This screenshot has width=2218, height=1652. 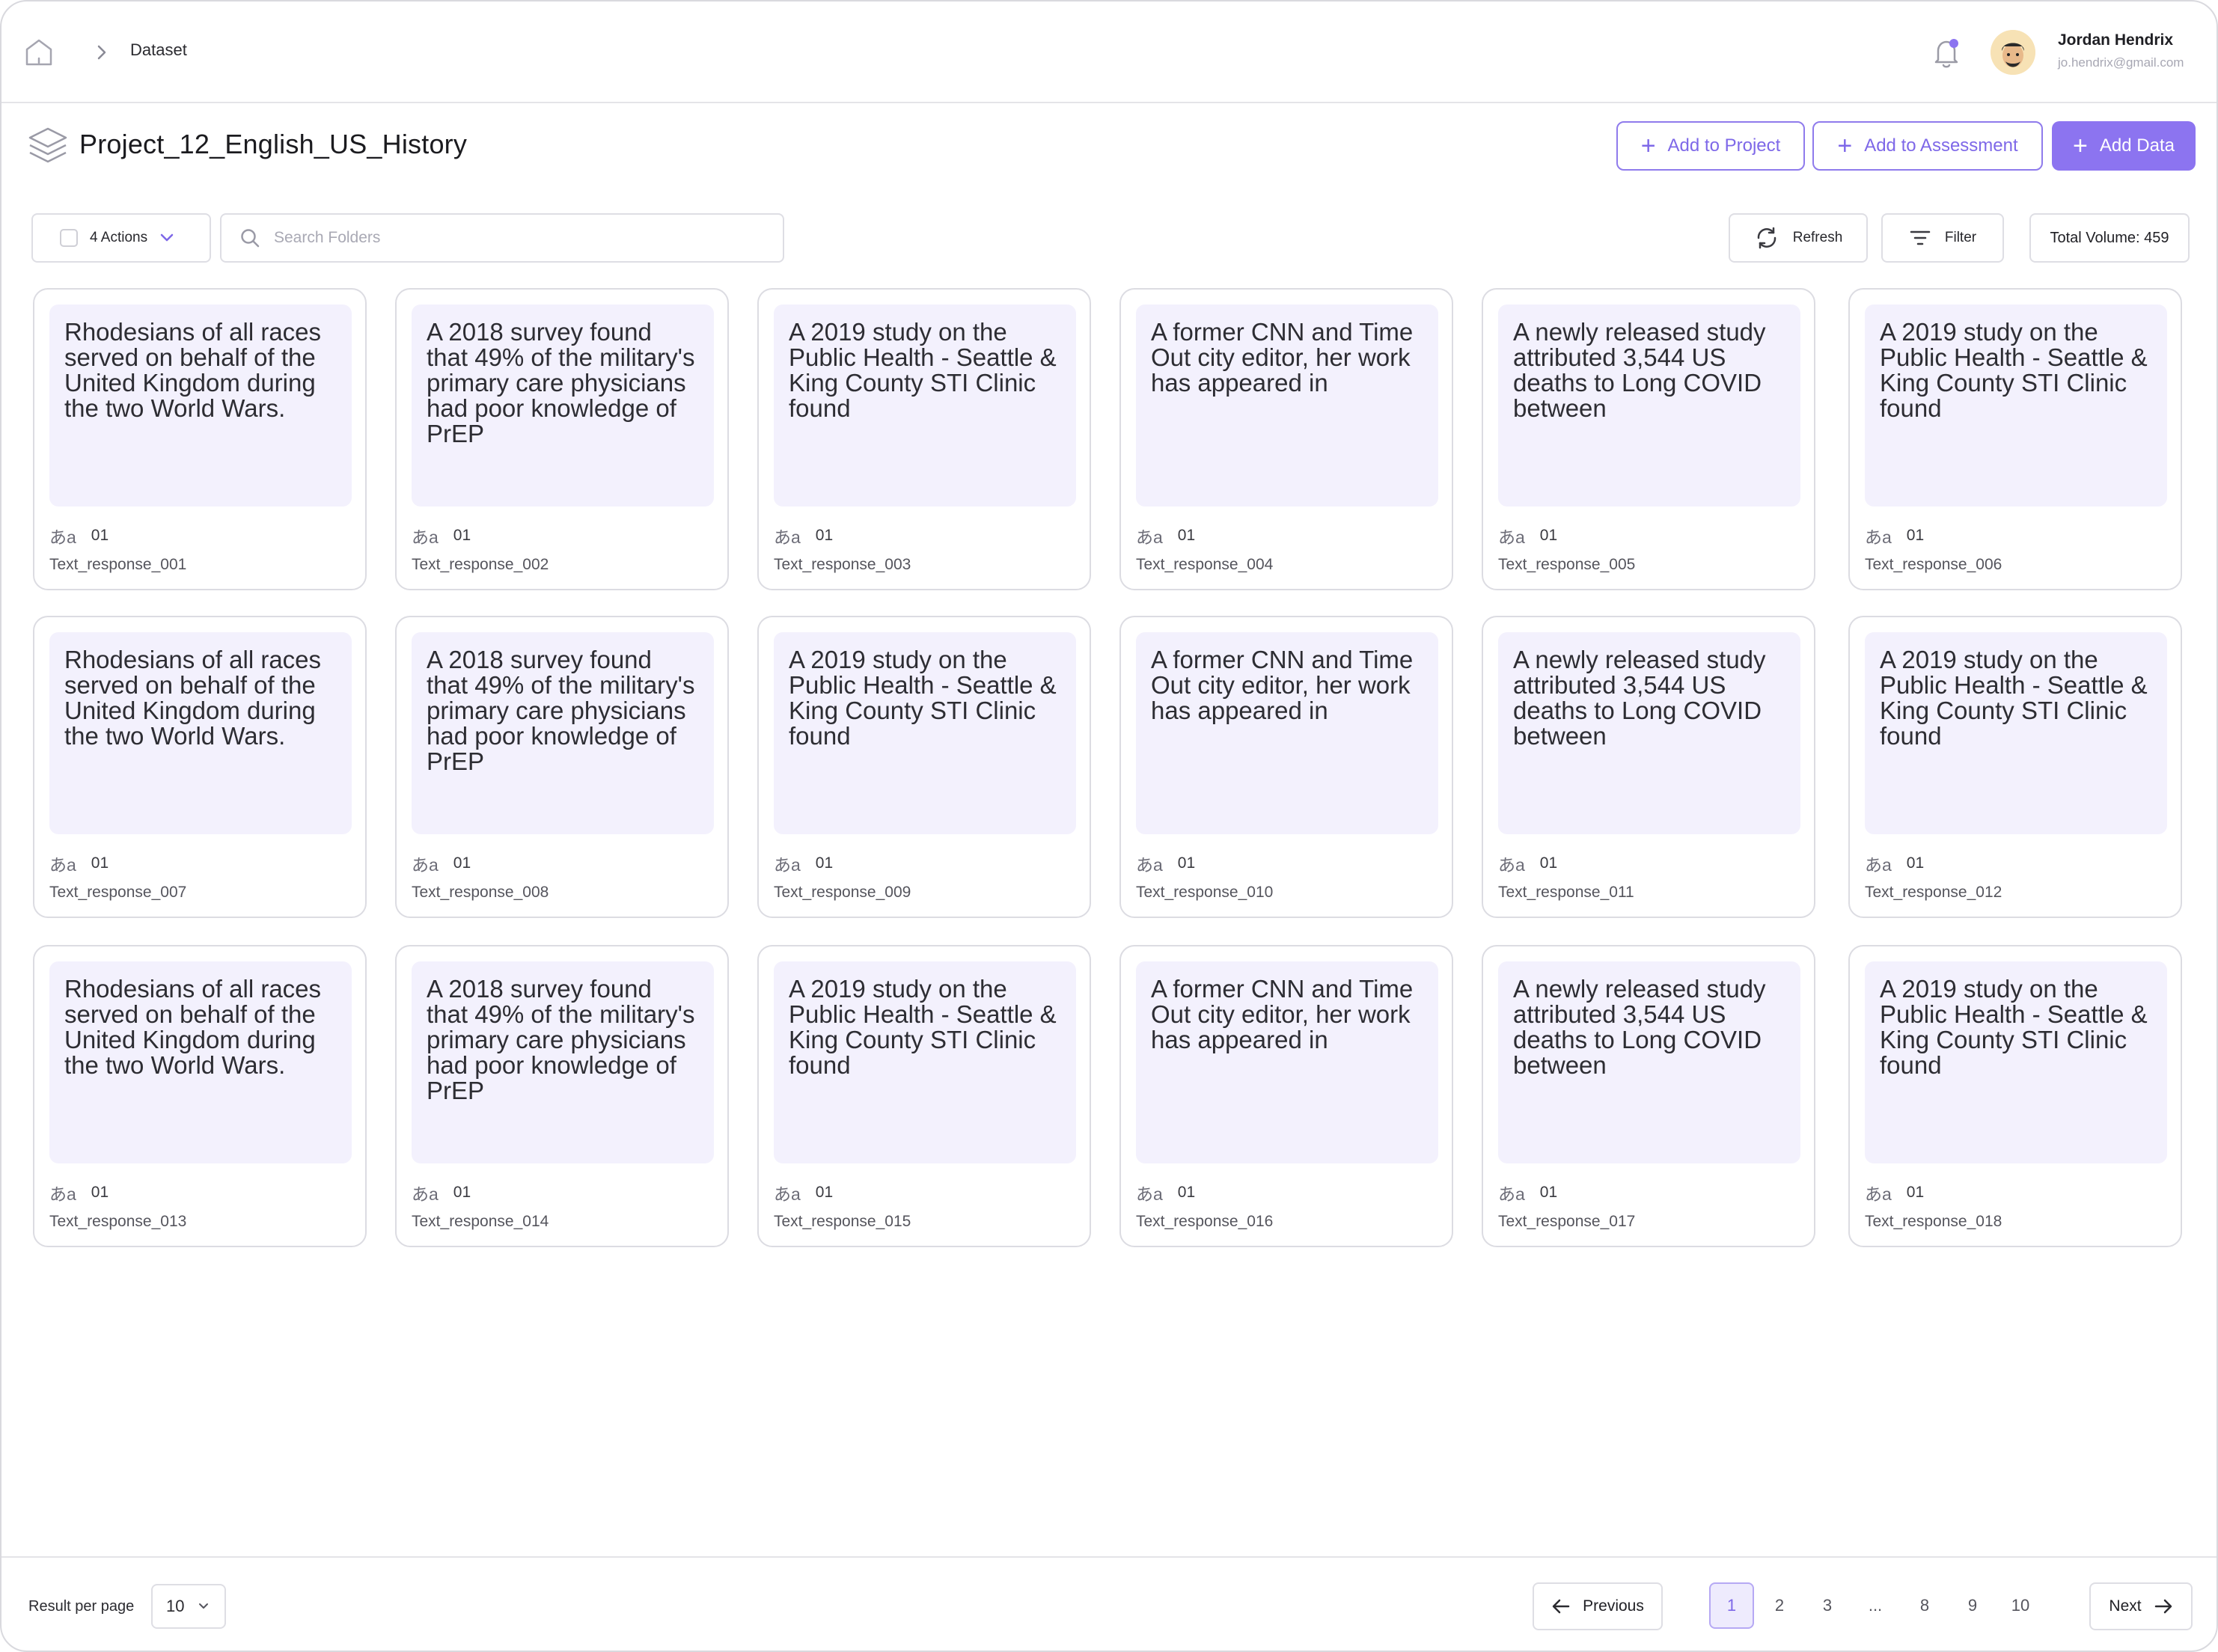 I want to click on user-email: jo.hendrix@gmail.com, so click(x=2121, y=62).